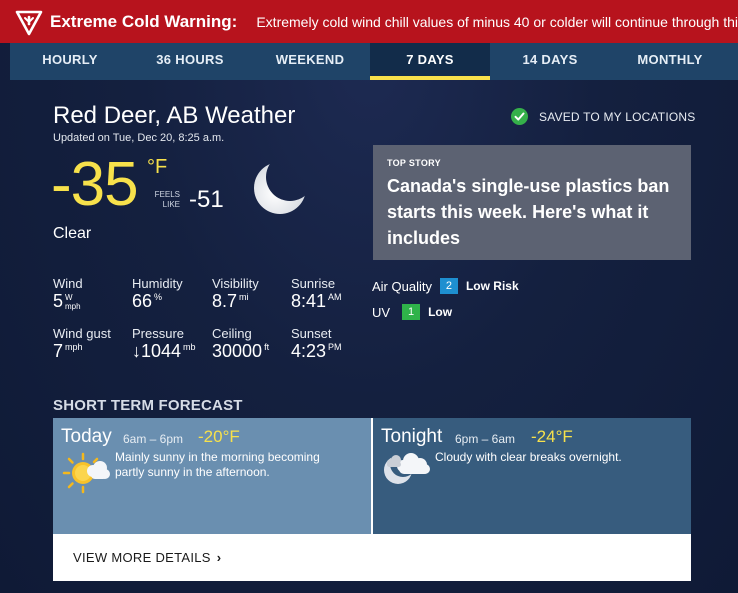  I want to click on uv-row: UV 1 Low, so click(412, 312).